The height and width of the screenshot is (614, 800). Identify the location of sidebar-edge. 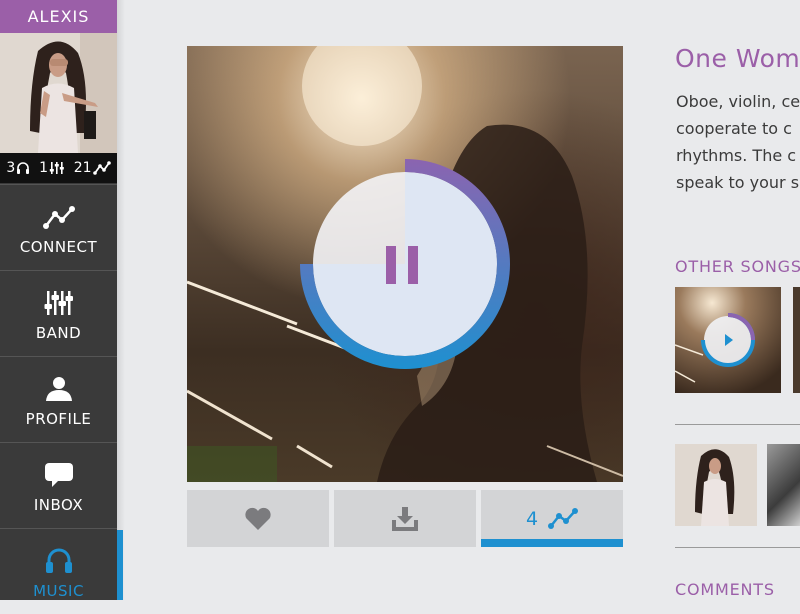
(121, 300).